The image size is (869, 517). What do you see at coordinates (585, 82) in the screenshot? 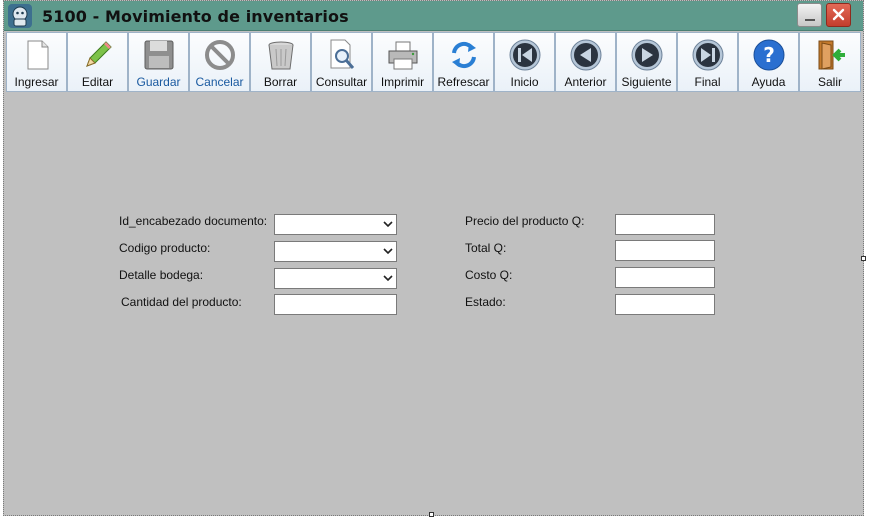
I see `anterior-label: Anterior` at bounding box center [585, 82].